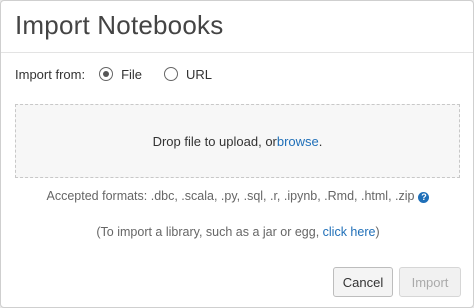  Describe the element at coordinates (349, 232) in the screenshot. I see `click-here-link: click here` at that location.